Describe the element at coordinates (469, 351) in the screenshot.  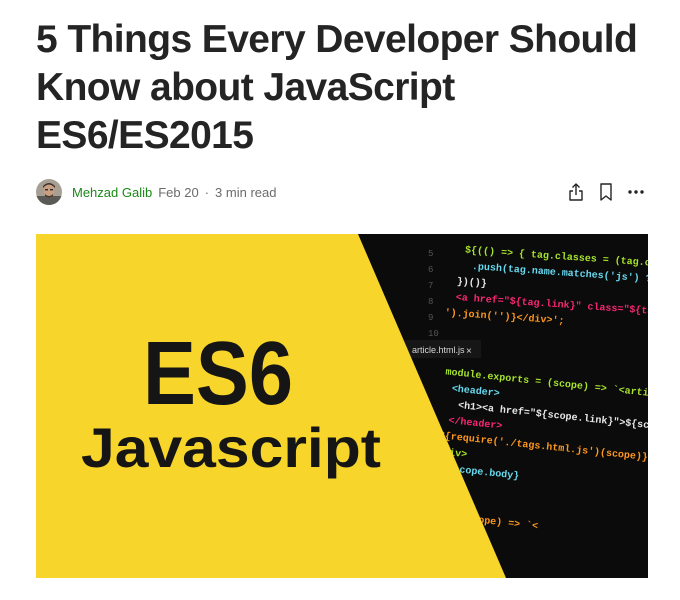
I see `tab-close-icon: ×` at that location.